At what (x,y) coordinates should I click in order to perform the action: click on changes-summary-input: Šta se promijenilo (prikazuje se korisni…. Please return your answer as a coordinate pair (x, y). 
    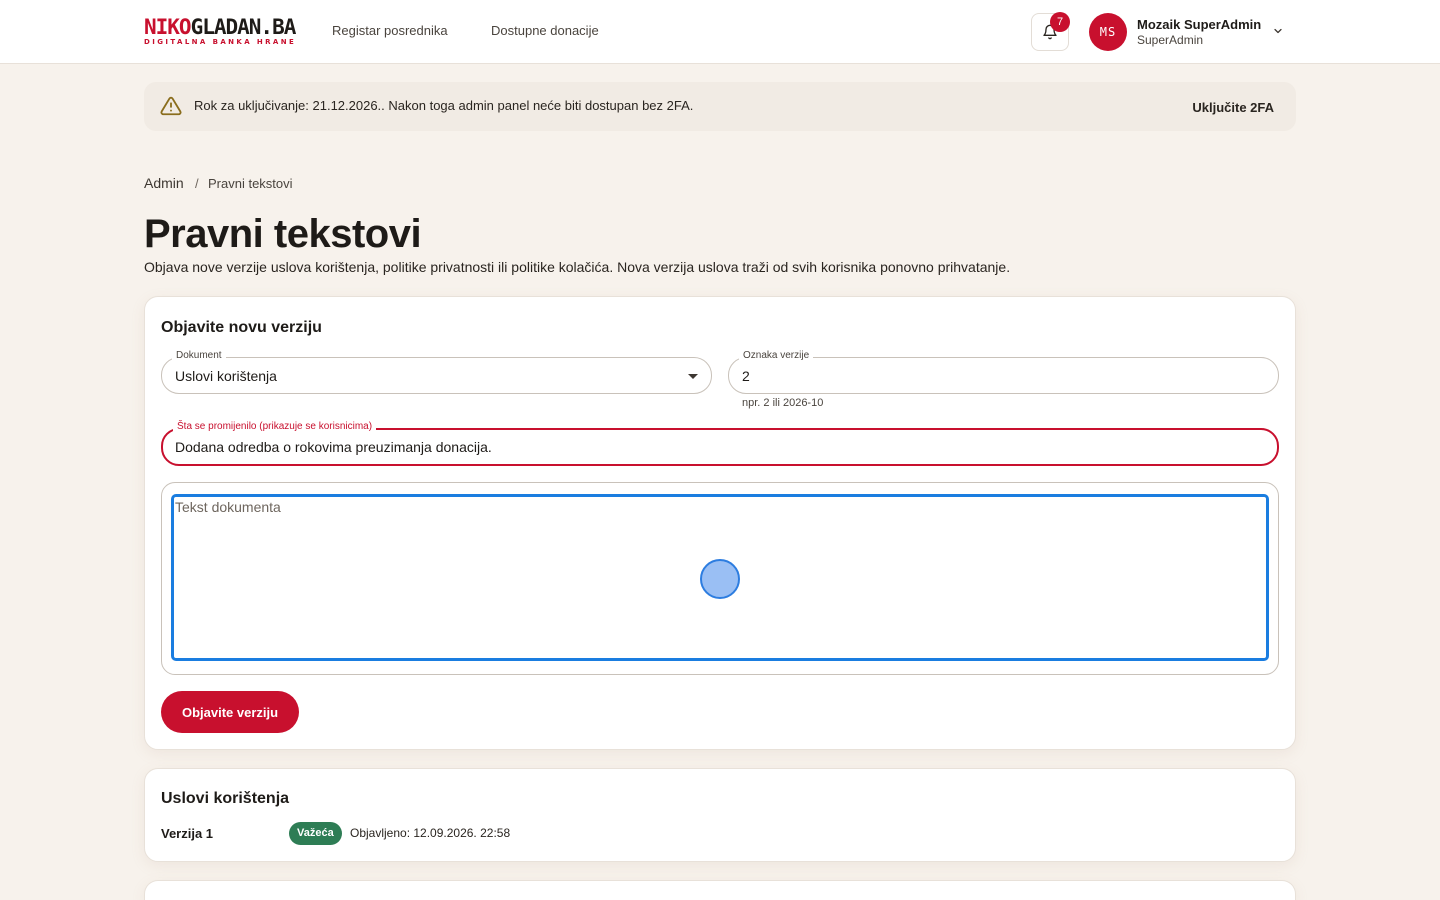
    Looking at the image, I should click on (720, 443).